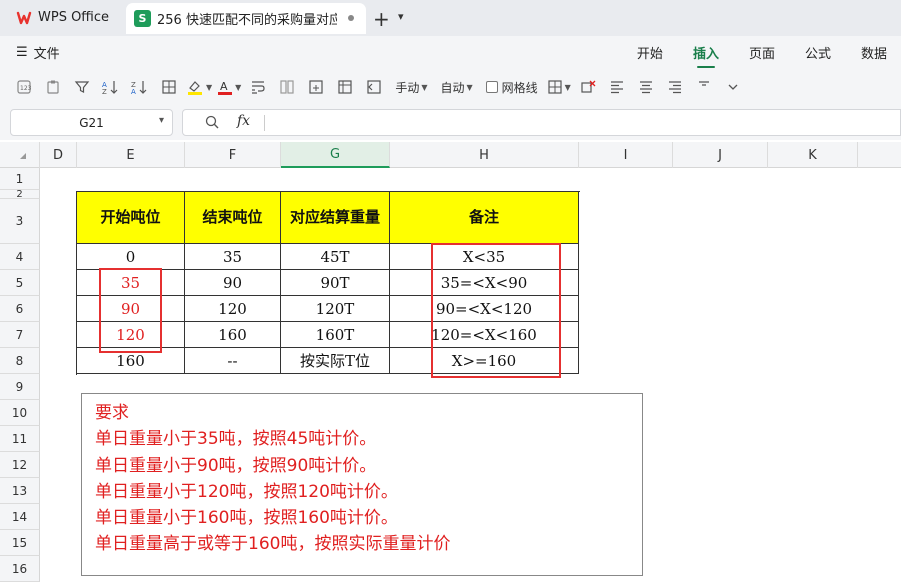 This screenshot has width=901, height=585. What do you see at coordinates (335, 309) in the screenshot?
I see `cell-weight: 120T` at bounding box center [335, 309].